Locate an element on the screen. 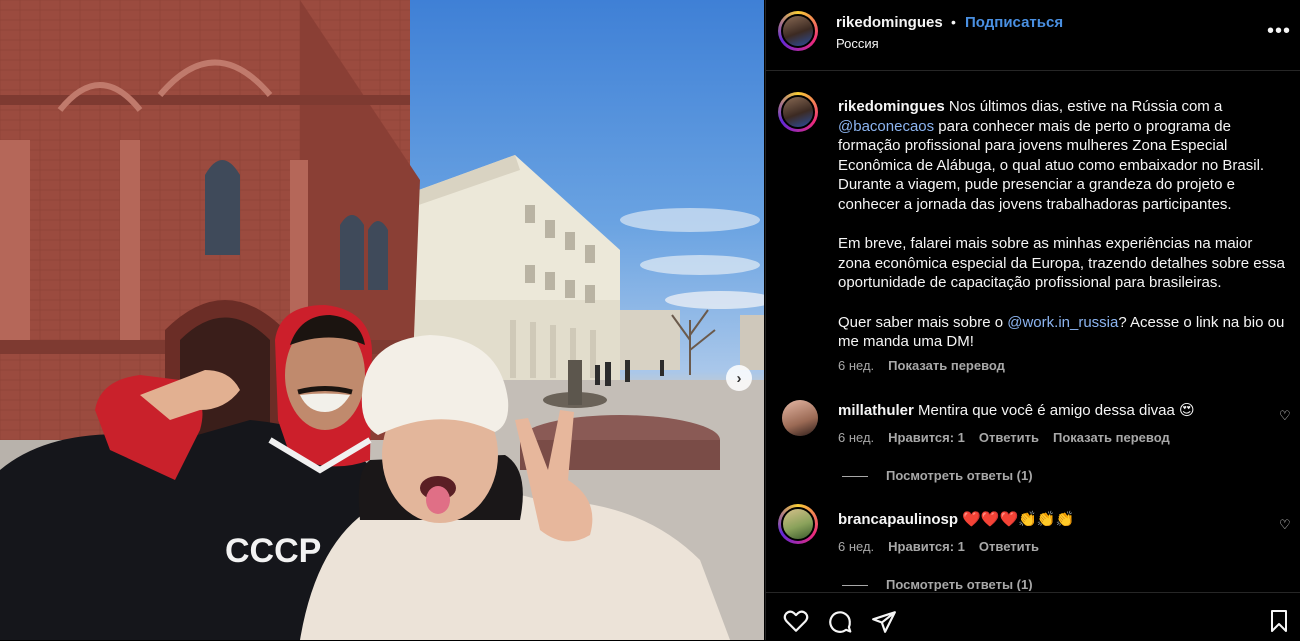 This screenshot has width=1300, height=641. bookmark-icon is located at coordinates (1279, 621).